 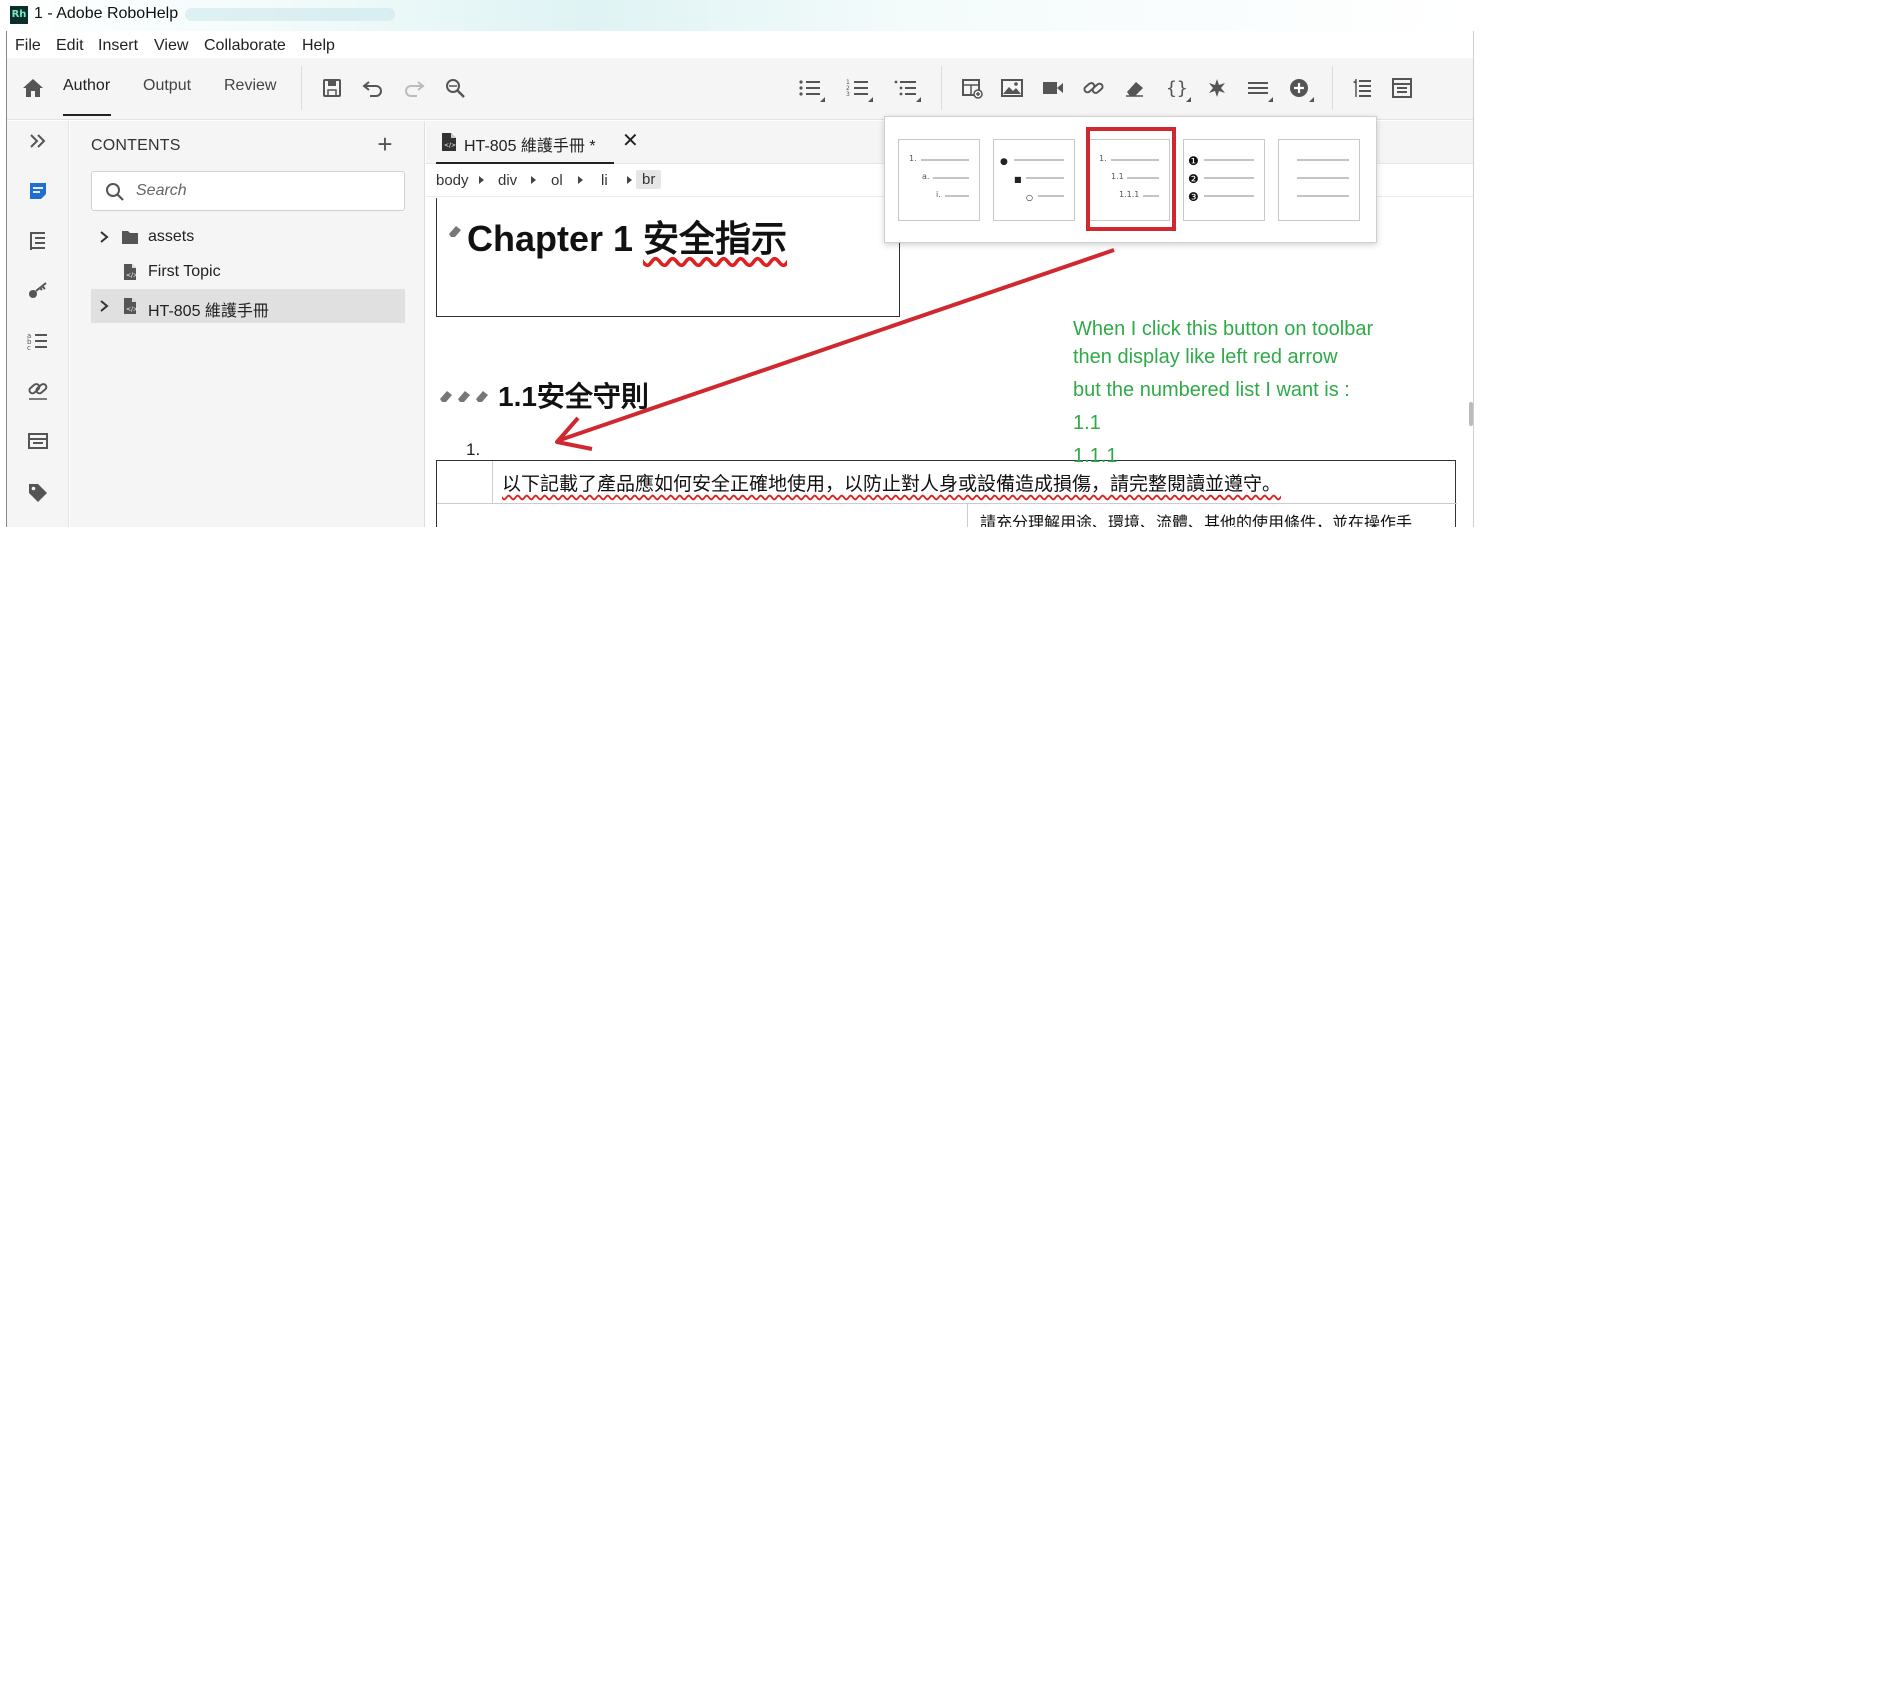 I want to click on annotation-line-3: but the numbered list I want is :, so click(x=1211, y=390).